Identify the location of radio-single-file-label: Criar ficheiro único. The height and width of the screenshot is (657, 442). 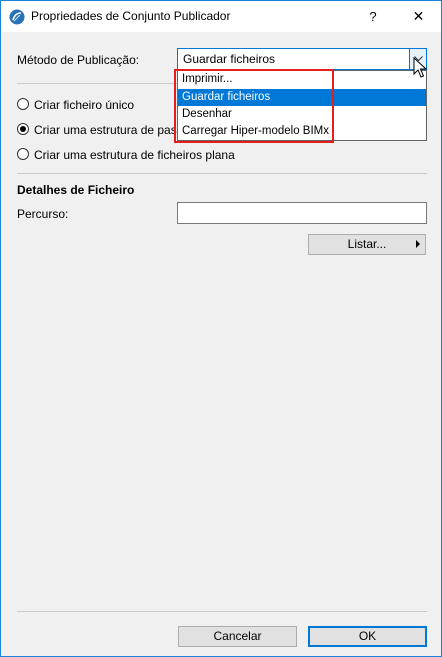
(84, 105).